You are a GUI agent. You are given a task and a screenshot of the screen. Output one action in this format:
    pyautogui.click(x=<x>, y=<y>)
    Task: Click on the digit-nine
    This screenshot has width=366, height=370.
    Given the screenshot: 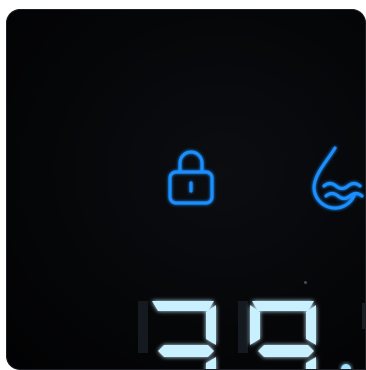 What is the action you would take?
    pyautogui.click(x=283, y=335)
    